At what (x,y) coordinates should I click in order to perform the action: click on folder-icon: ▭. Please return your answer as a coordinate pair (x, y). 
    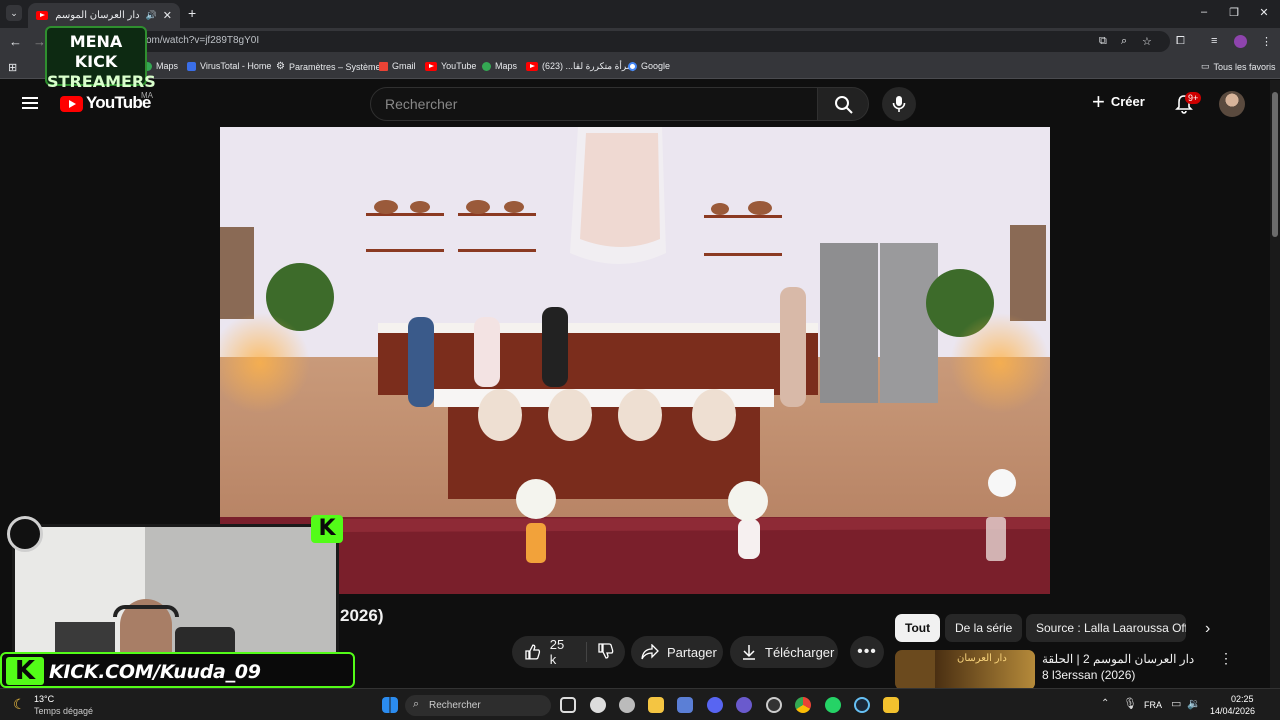
    Looking at the image, I should click on (1205, 66).